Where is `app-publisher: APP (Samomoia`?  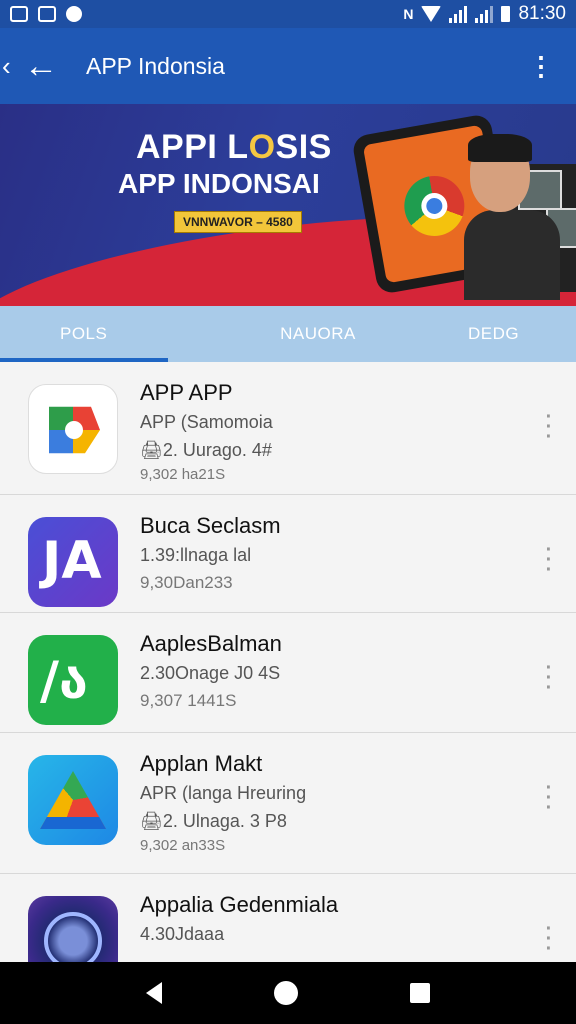
app-publisher: APP (Samomoia is located at coordinates (206, 422).